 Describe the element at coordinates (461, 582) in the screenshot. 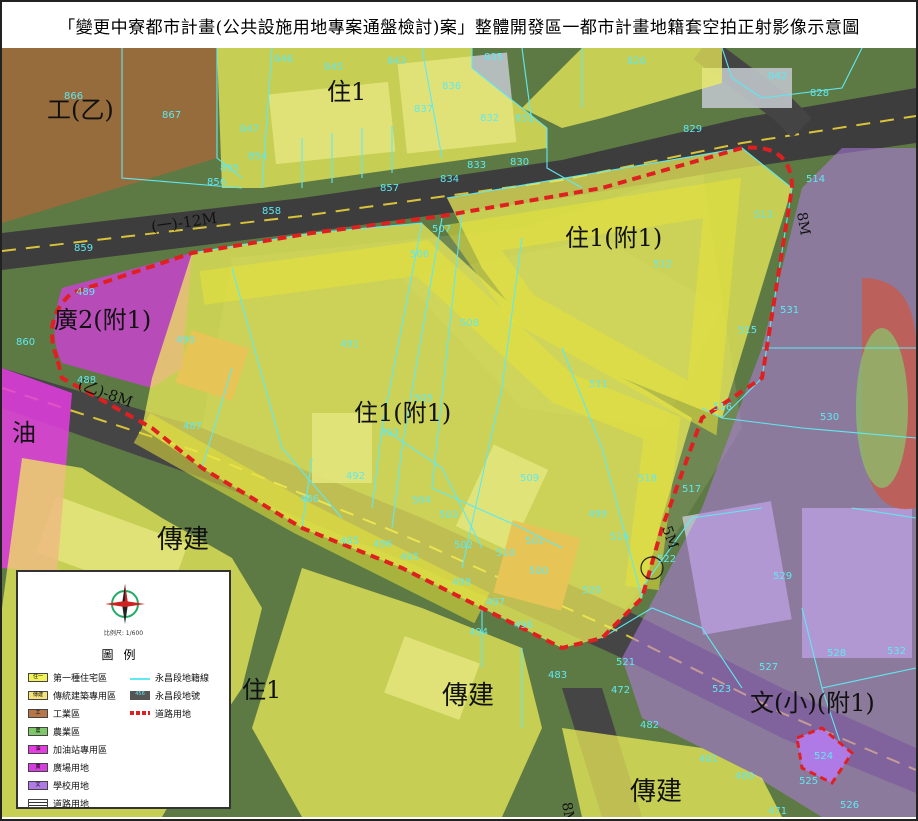

I see `lot-498: 498` at that location.